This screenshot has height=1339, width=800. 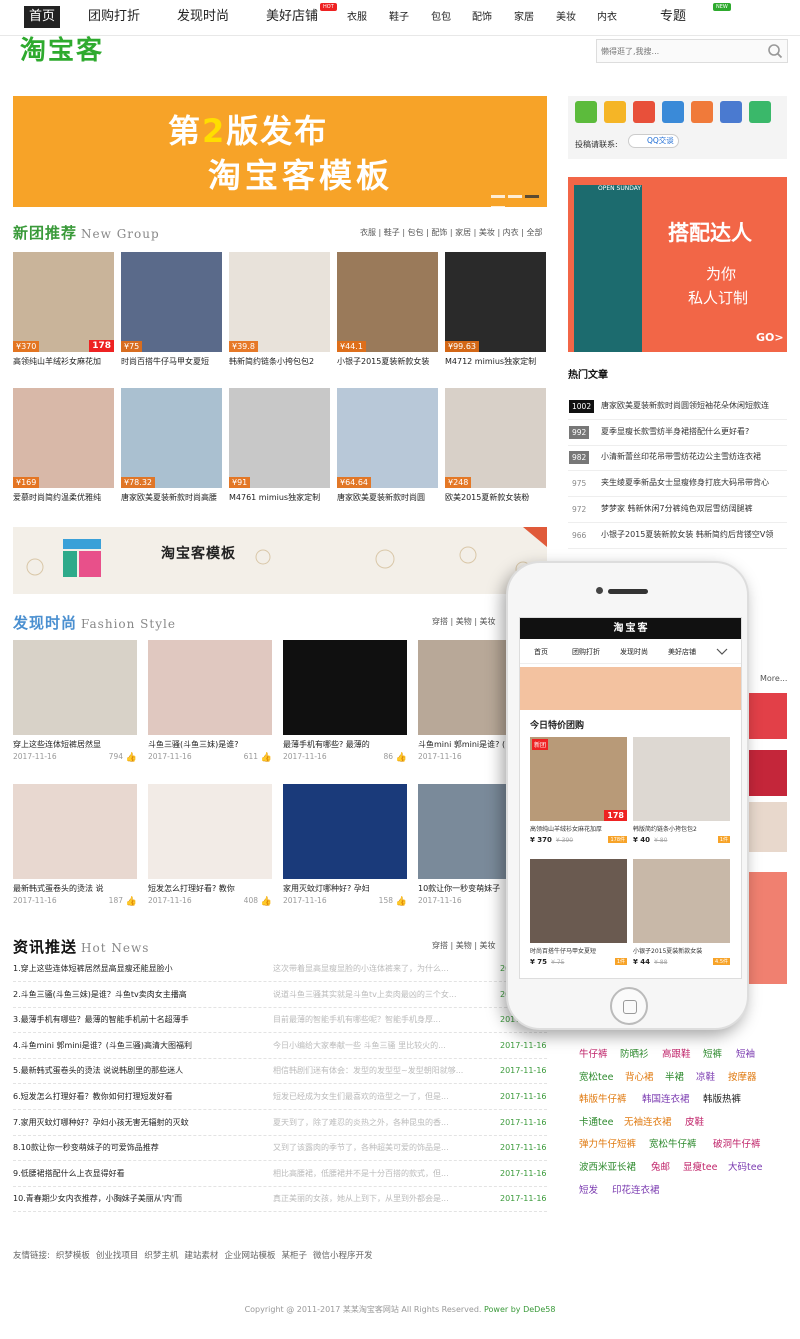 What do you see at coordinates (700, 1166) in the screenshot?
I see `tag-link: 显瘦tee` at bounding box center [700, 1166].